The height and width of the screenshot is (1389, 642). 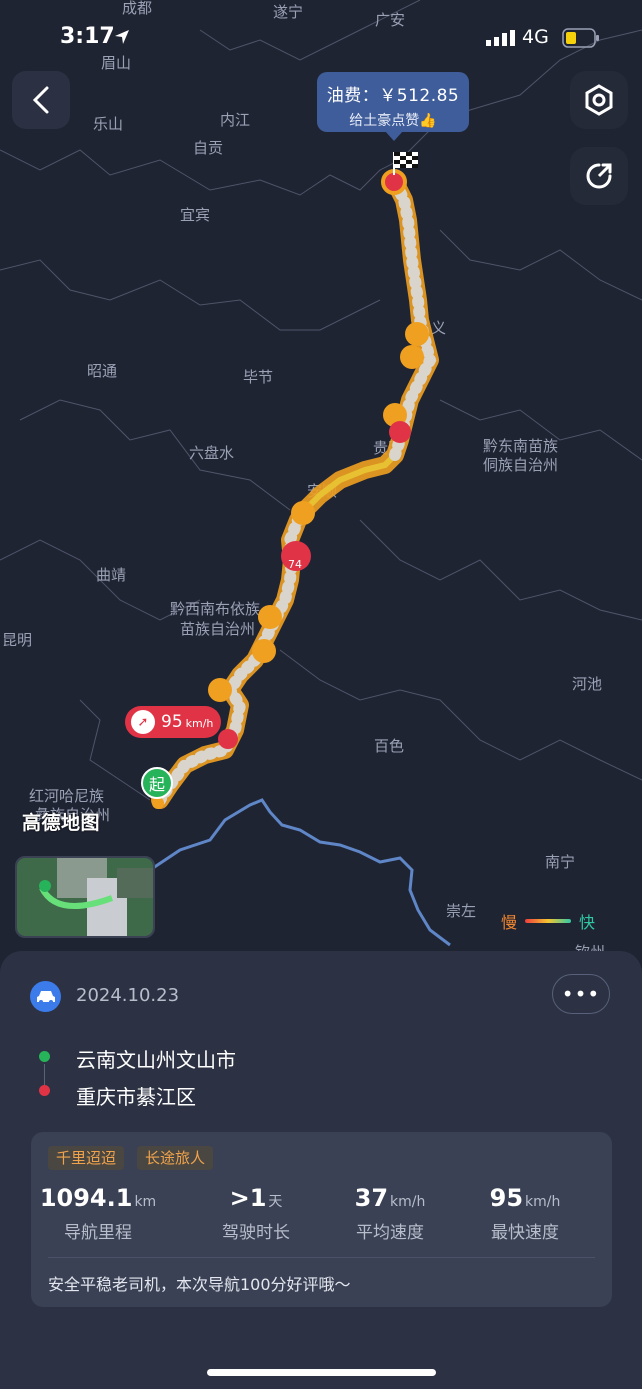 I want to click on more-options-button: •••, so click(x=581, y=994).